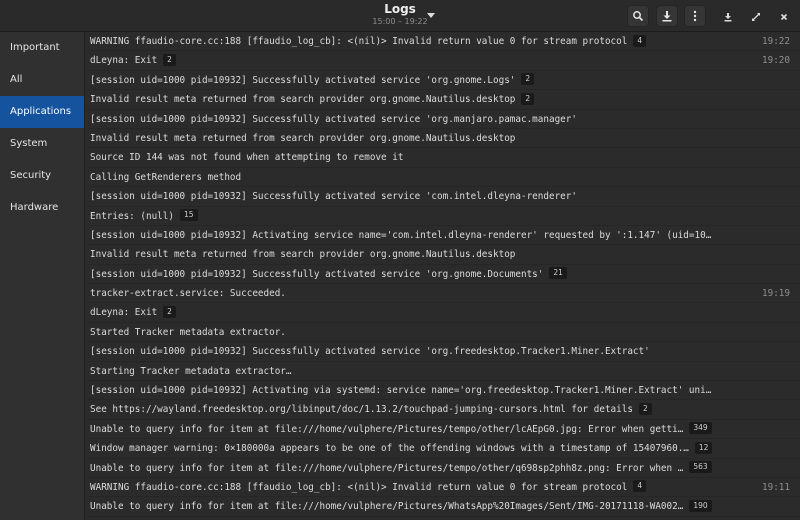 The width and height of the screenshot is (800, 520). Describe the element at coordinates (558, 273) in the screenshot. I see `repeat-count-badge: 21` at that location.